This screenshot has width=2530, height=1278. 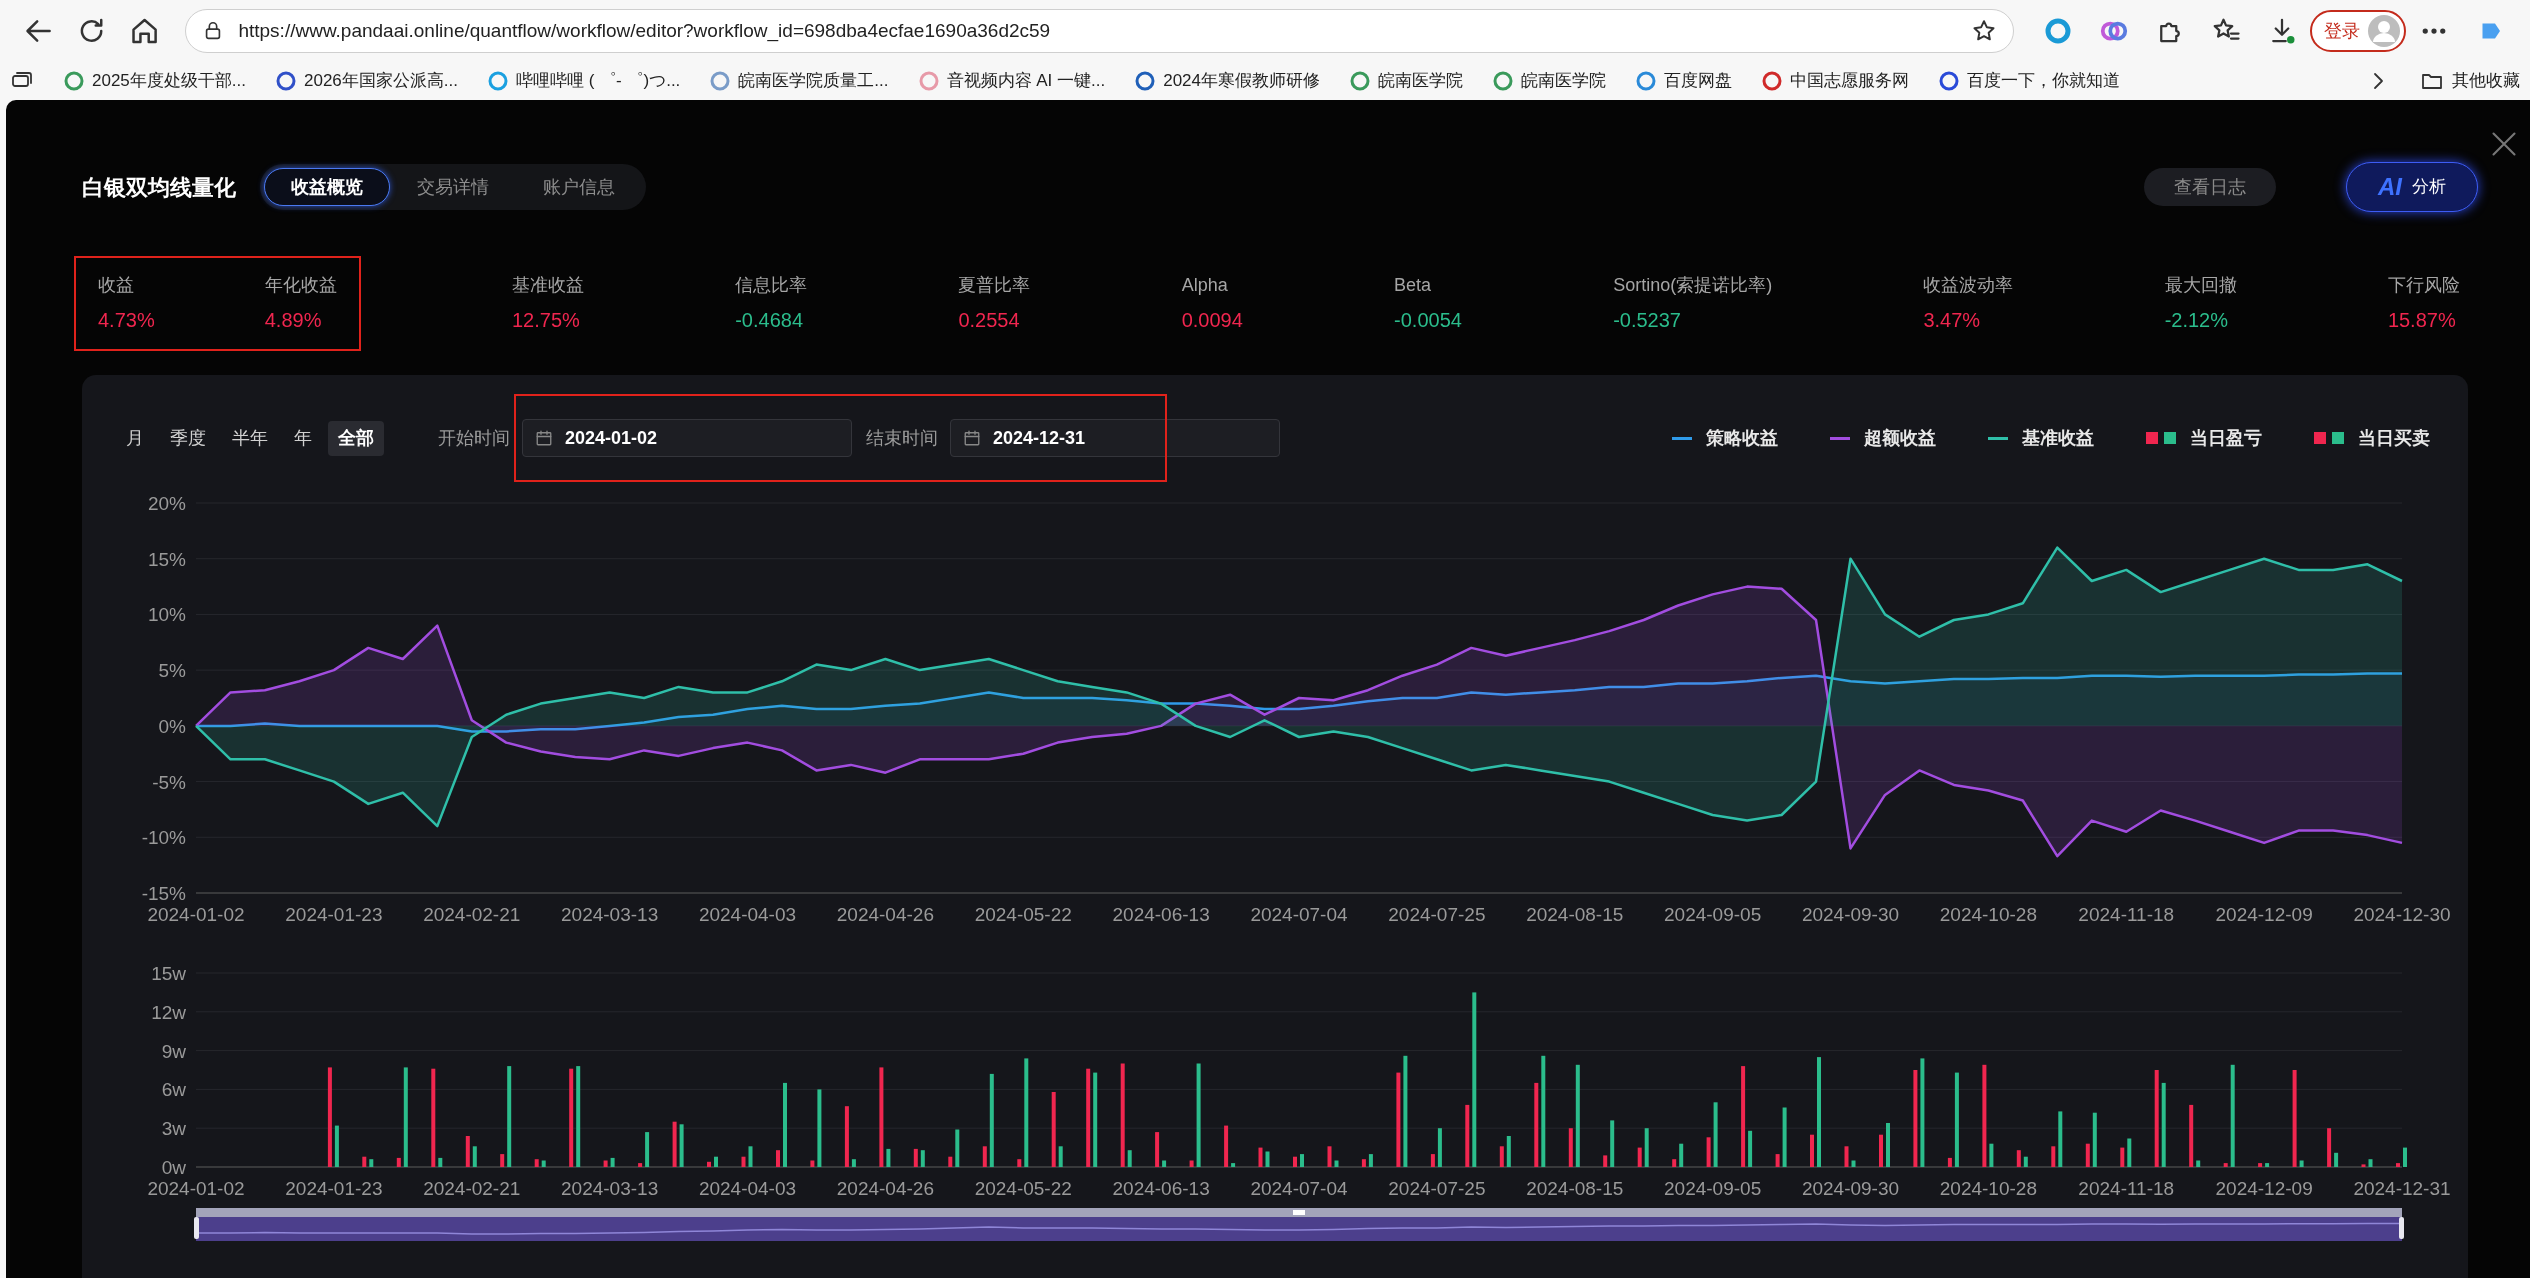 I want to click on axis-label: 2024-01-23, so click(x=334, y=1188).